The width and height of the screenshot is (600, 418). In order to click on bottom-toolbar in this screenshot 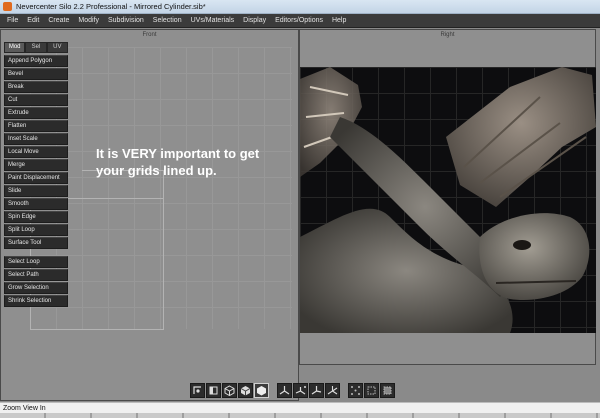, I will do `click(292, 390)`.